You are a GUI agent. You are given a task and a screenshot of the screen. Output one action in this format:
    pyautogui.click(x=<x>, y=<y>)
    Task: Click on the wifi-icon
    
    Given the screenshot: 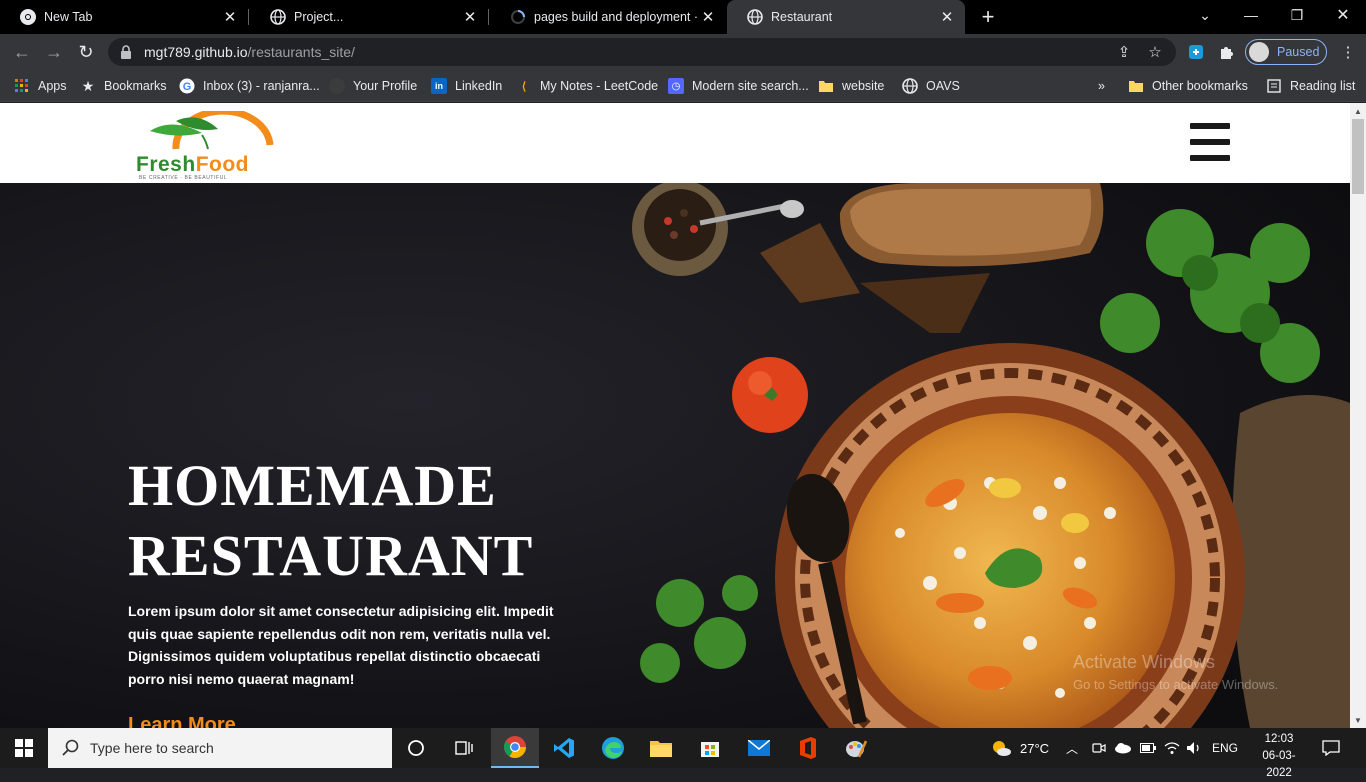 What is the action you would take?
    pyautogui.click(x=1172, y=748)
    